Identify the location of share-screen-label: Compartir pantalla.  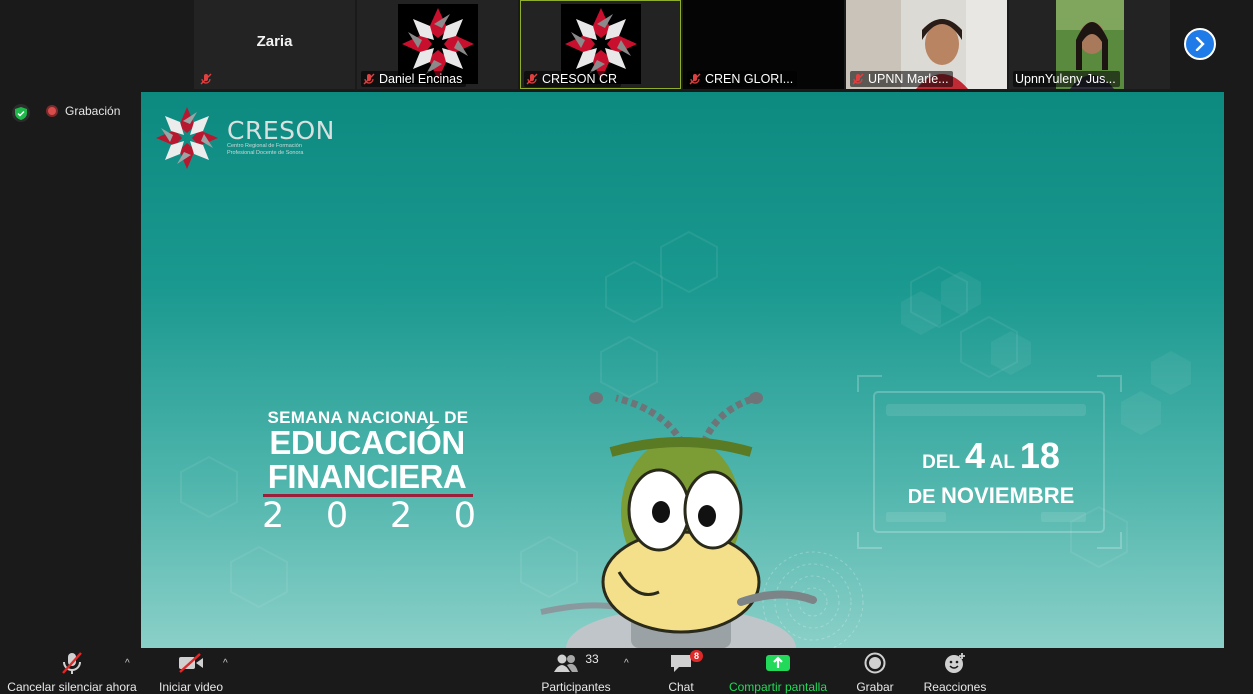
(778, 687).